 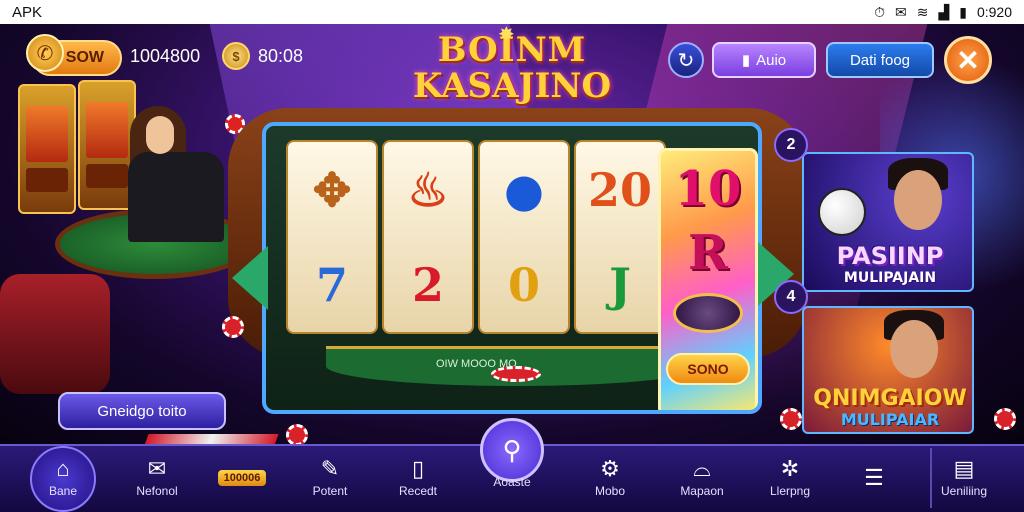 I want to click on promo-title: PASIINP, so click(x=890, y=256).